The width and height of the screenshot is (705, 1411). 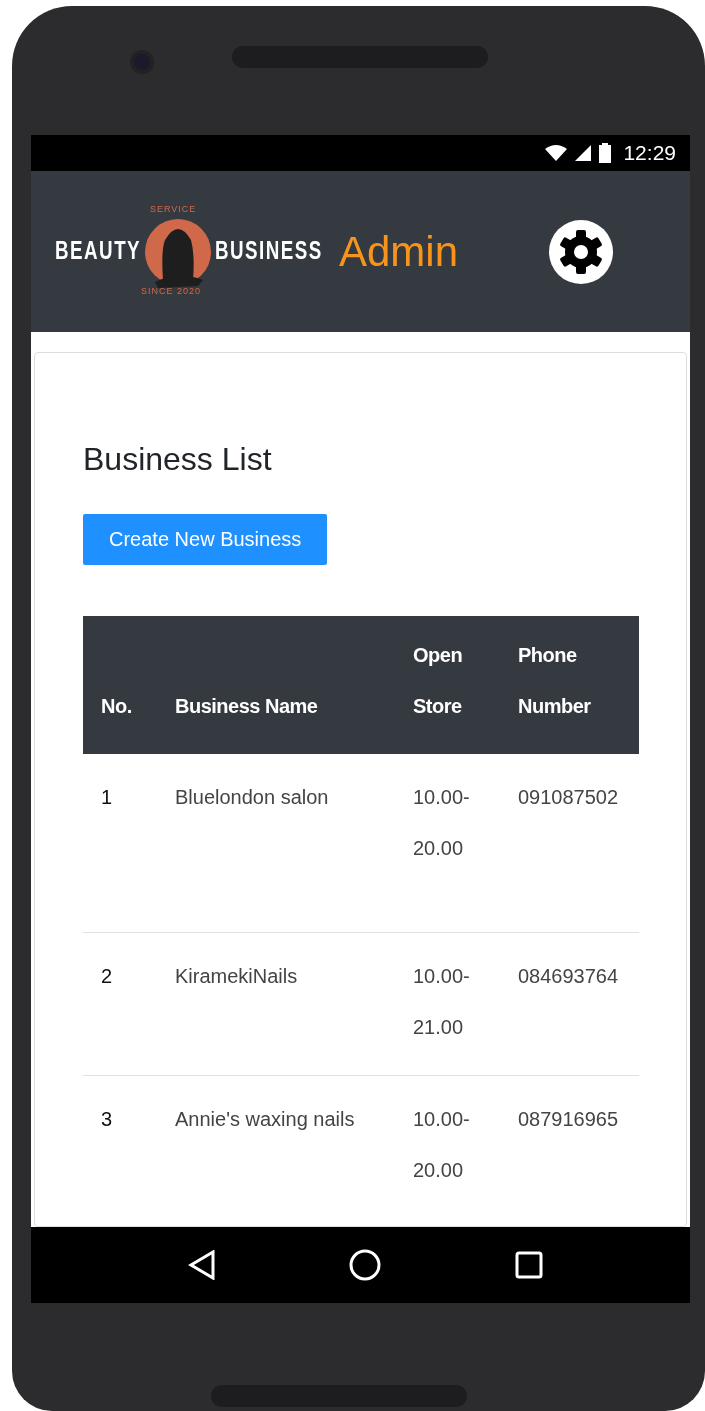 What do you see at coordinates (129, 1004) in the screenshot?
I see `table-cell: 2` at bounding box center [129, 1004].